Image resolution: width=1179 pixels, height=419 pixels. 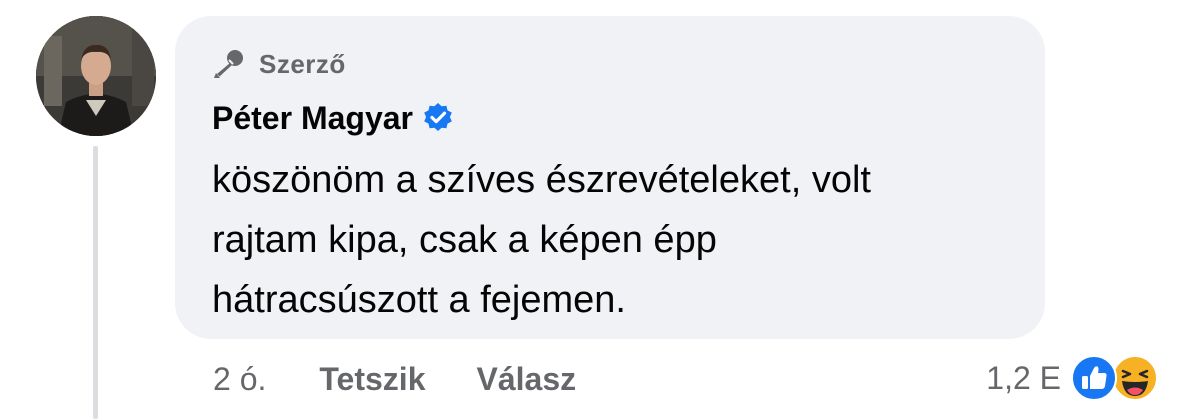 What do you see at coordinates (228, 64) in the screenshot?
I see `microphone-icon` at bounding box center [228, 64].